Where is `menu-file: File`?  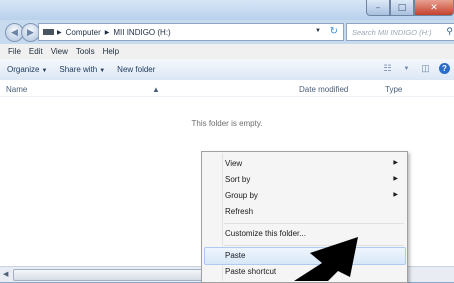 menu-file: File is located at coordinates (14, 51).